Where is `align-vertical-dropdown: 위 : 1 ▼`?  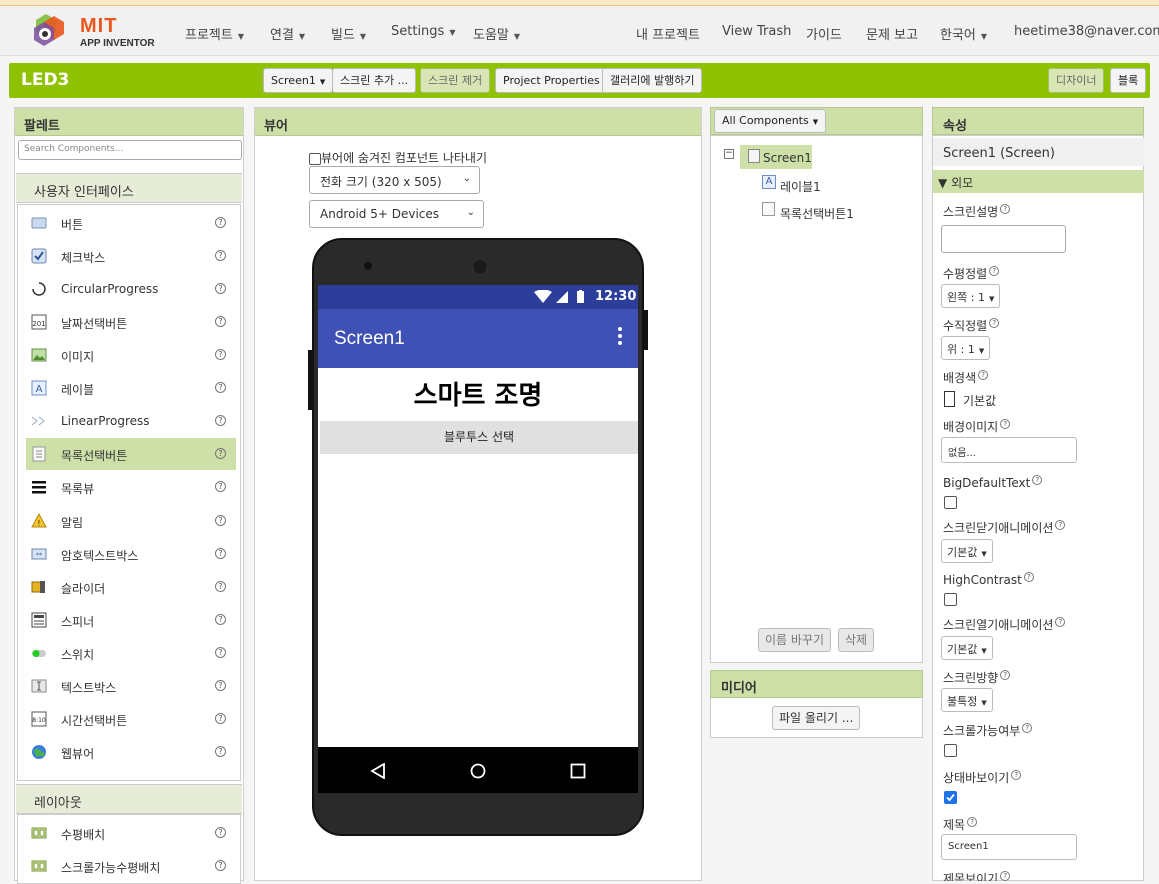
align-vertical-dropdown: 위 : 1 ▼ is located at coordinates (966, 348).